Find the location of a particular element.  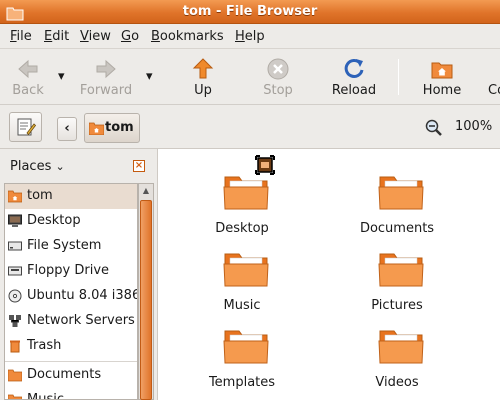

sidebar-scrollbar: ▲ is located at coordinates (146, 291).